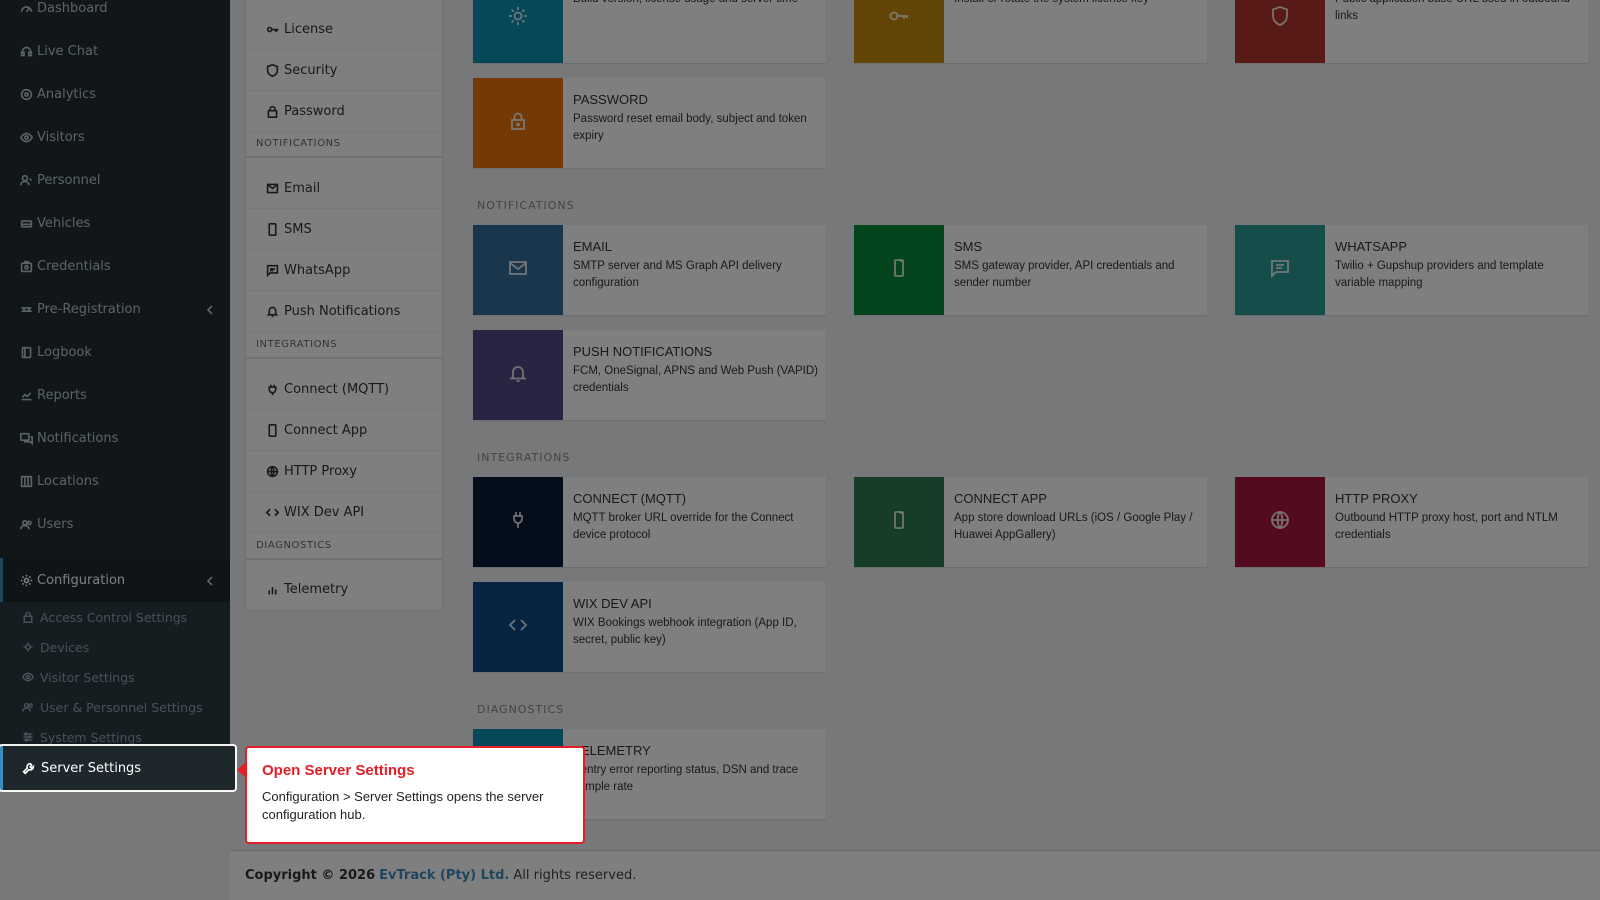 Image resolution: width=1600 pixels, height=900 pixels. I want to click on sidebar-item-server-settings: Server Settings, so click(117, 768).